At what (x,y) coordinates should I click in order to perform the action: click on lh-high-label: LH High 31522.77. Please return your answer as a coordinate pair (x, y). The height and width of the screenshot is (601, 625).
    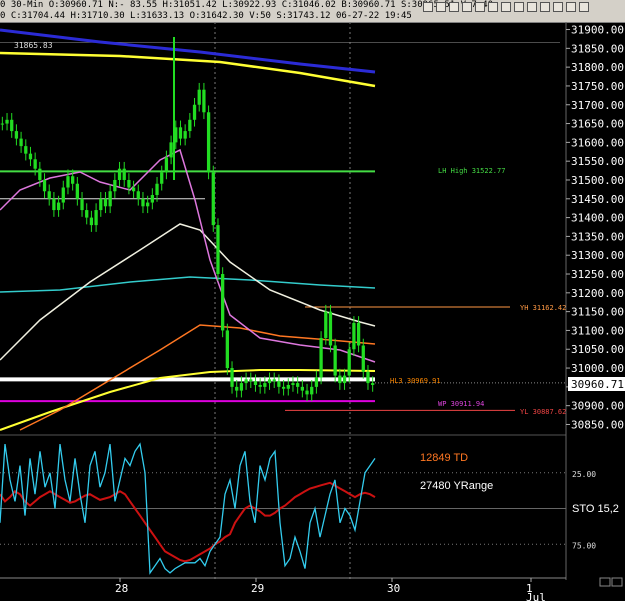
    Looking at the image, I should click on (471, 171).